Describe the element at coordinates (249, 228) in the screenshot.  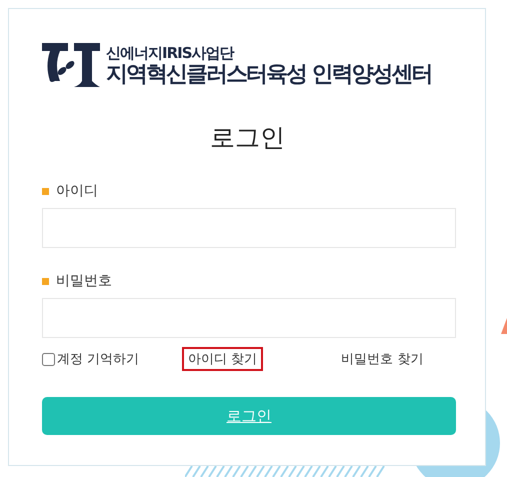
I see `id-field` at that location.